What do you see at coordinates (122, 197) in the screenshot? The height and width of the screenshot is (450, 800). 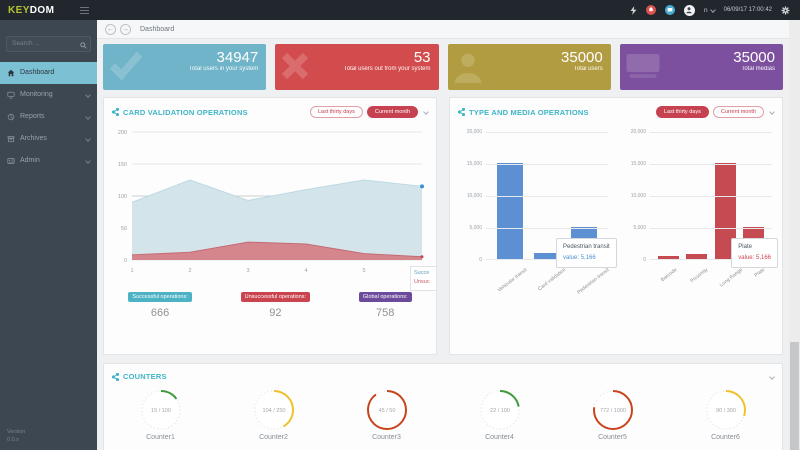 I see `svg-text: 100` at bounding box center [122, 197].